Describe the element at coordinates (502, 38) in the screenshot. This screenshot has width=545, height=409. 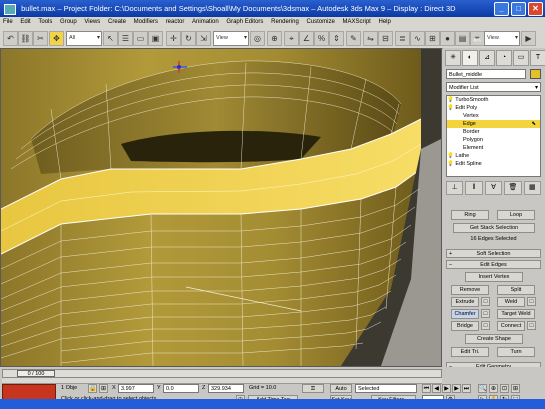
I see `named-selection-dropdown: View` at that location.